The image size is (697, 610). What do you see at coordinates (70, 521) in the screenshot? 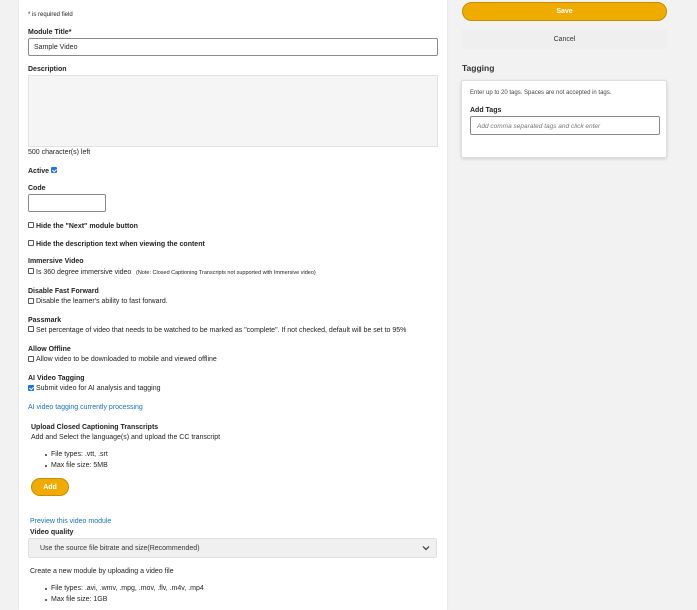
I see `preview-link: Preview this video module` at bounding box center [70, 521].